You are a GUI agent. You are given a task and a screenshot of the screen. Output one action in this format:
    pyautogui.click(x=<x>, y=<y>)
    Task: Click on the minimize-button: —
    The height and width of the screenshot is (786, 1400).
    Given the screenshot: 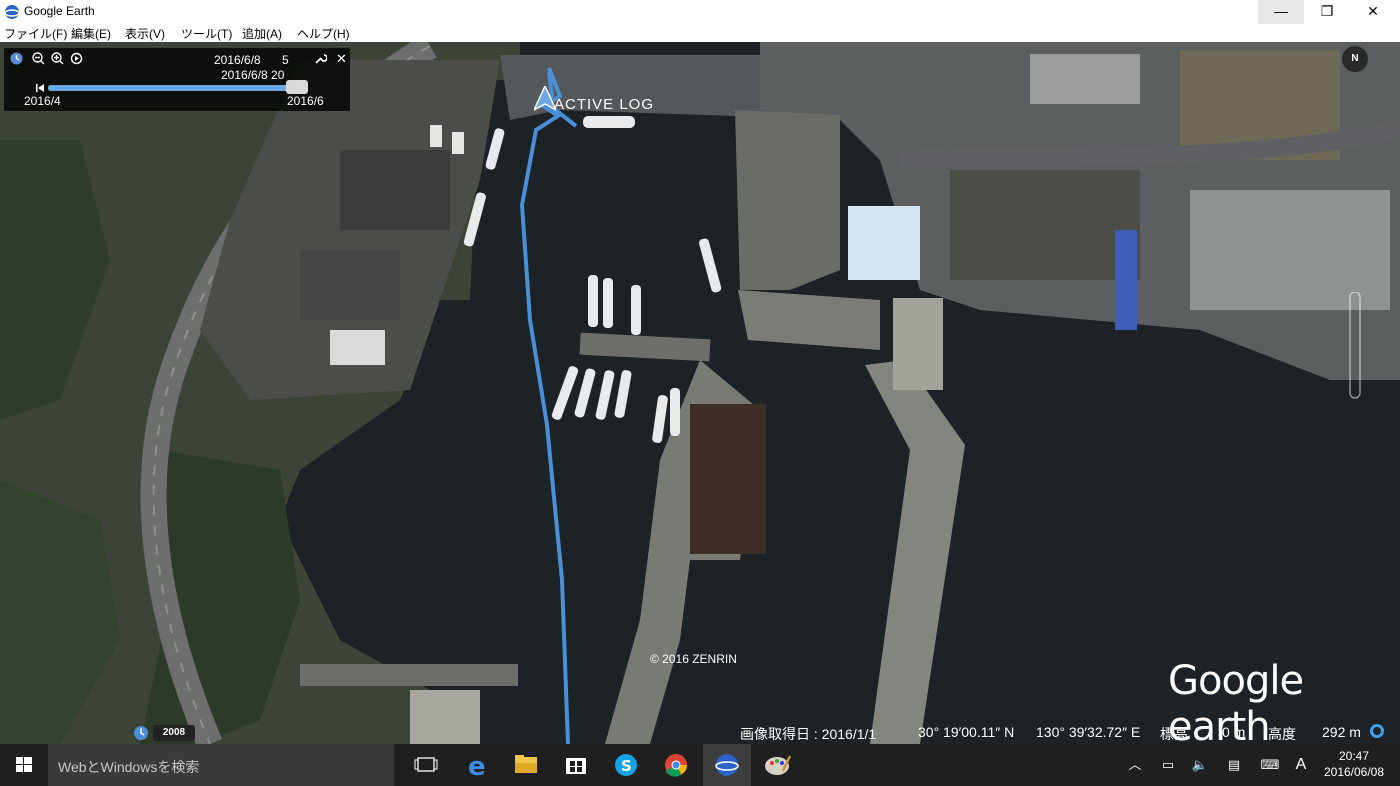 What is the action you would take?
    pyautogui.click(x=1281, y=12)
    